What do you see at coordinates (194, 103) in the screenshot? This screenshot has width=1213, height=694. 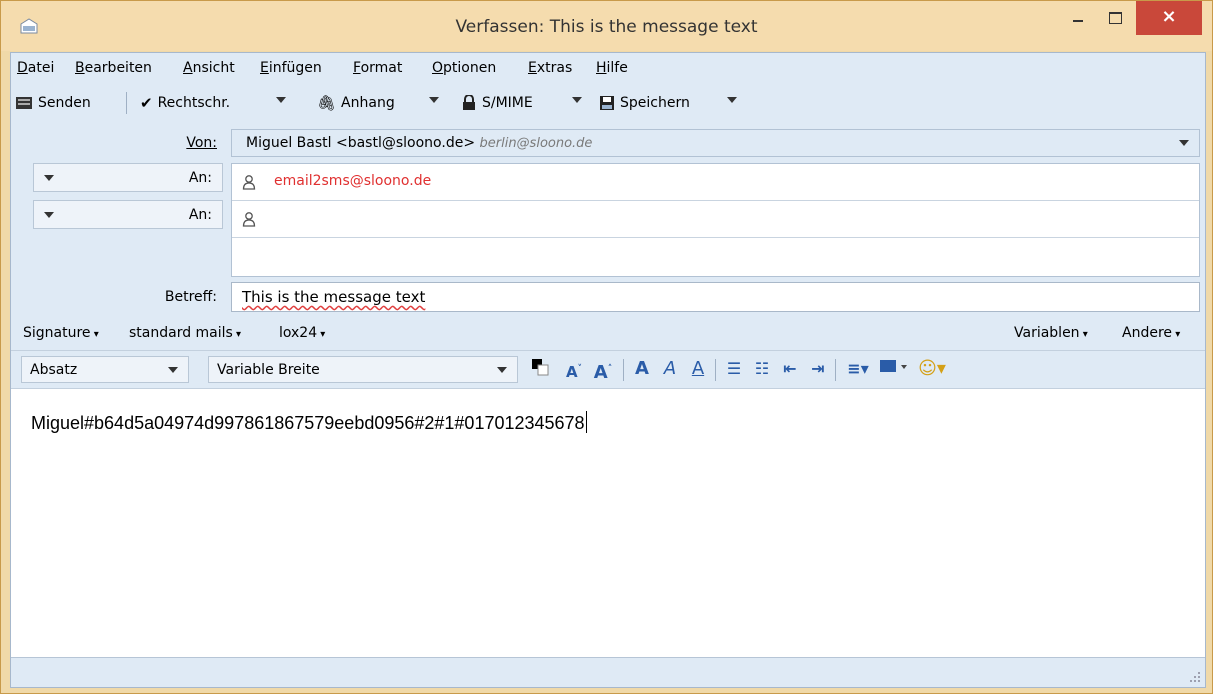 I see `spellcheck-label: Rechtschr.` at bounding box center [194, 103].